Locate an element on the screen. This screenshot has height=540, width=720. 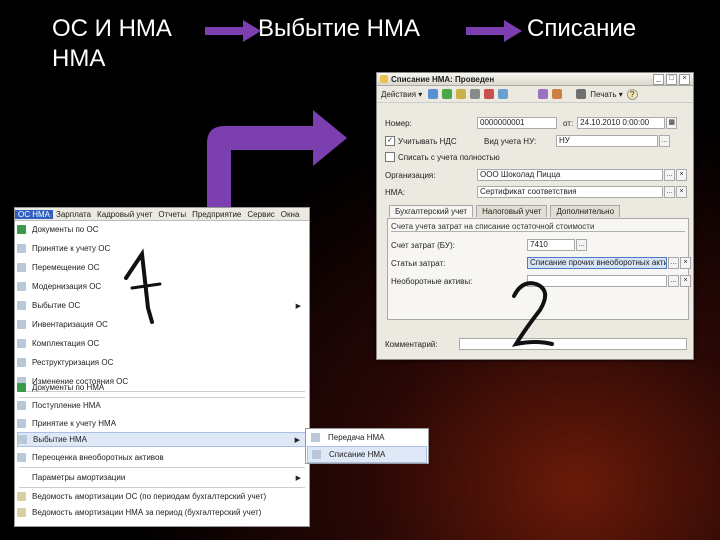
menu-item-nma-documents: Документы по НМА is located at coordinates (162, 387).